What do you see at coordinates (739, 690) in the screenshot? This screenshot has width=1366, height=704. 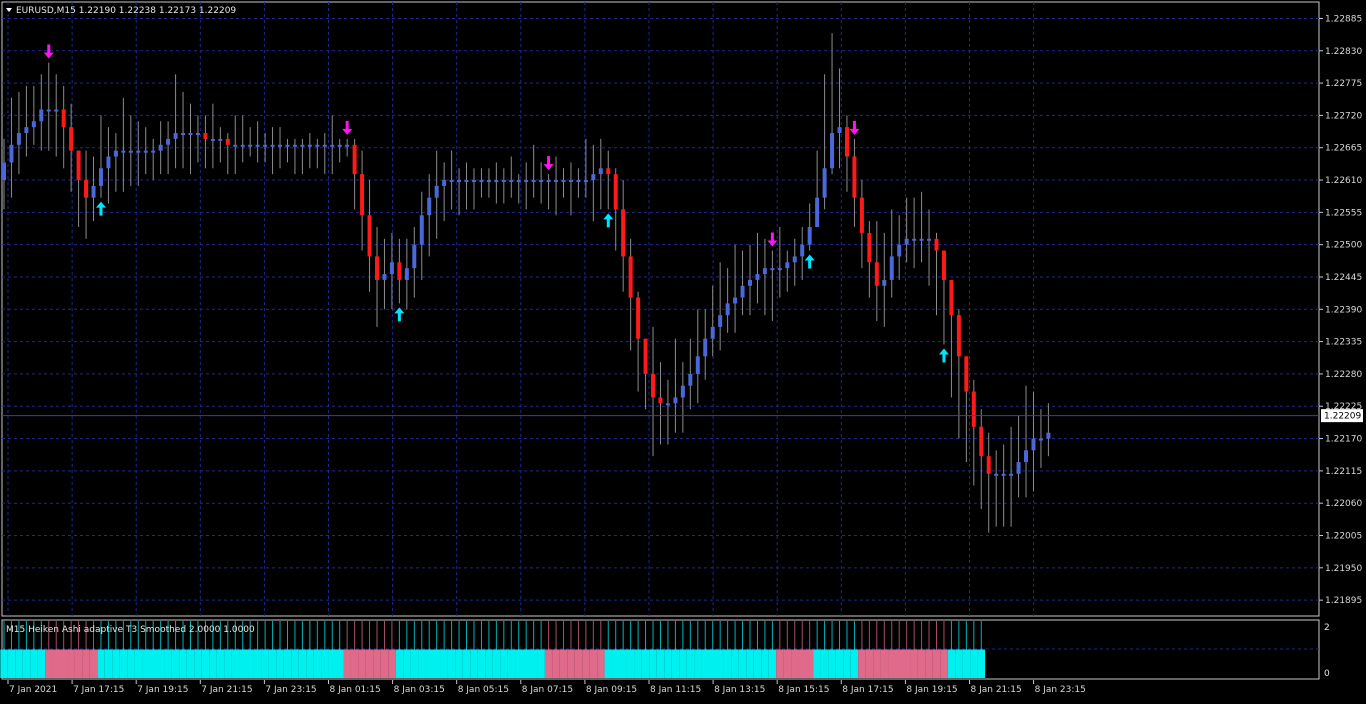 I see `time-label: 8 Jan 13:15` at bounding box center [739, 690].